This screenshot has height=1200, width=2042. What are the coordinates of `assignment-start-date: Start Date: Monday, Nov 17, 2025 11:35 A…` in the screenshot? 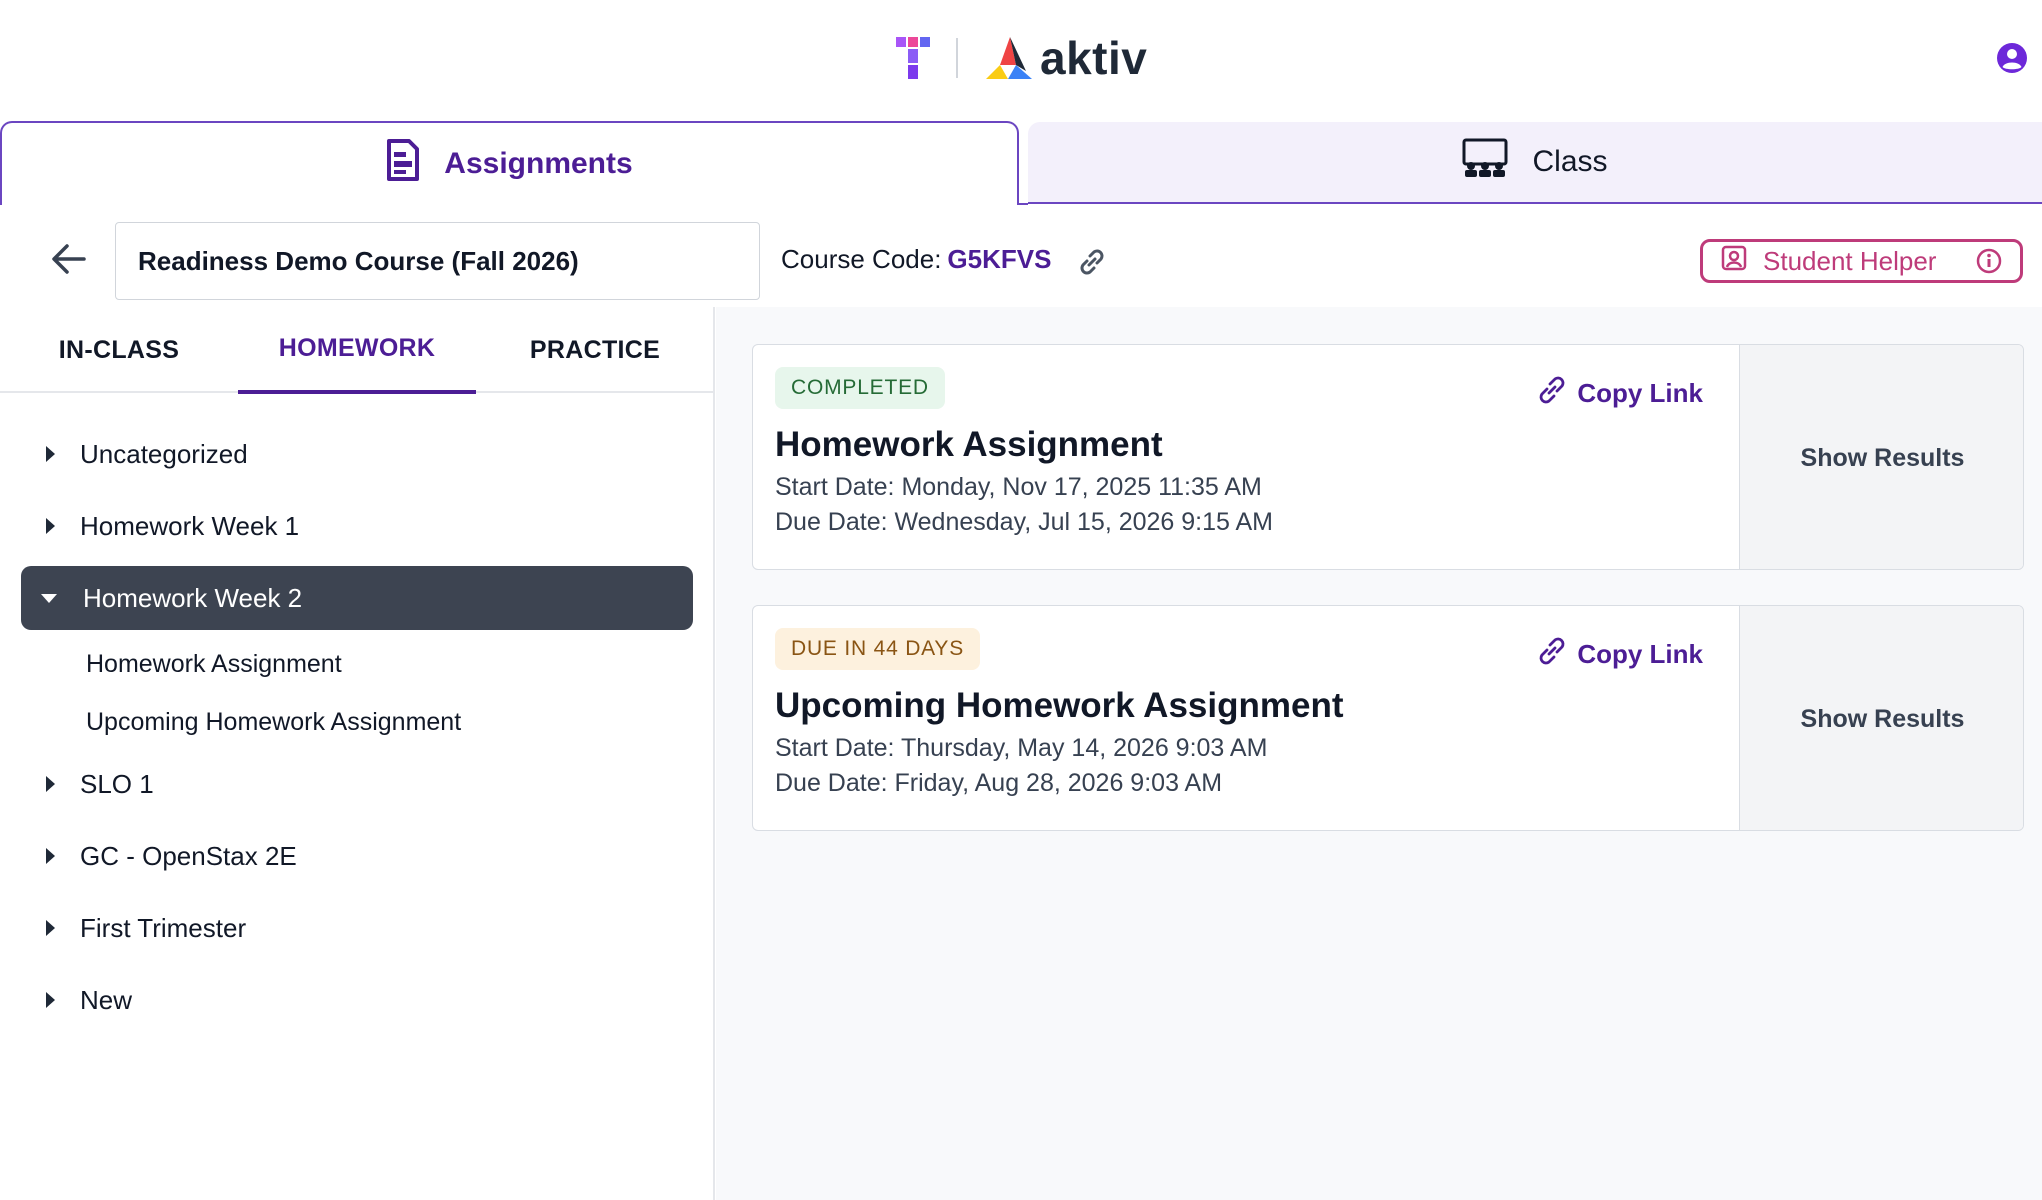 It's located at (1018, 487).